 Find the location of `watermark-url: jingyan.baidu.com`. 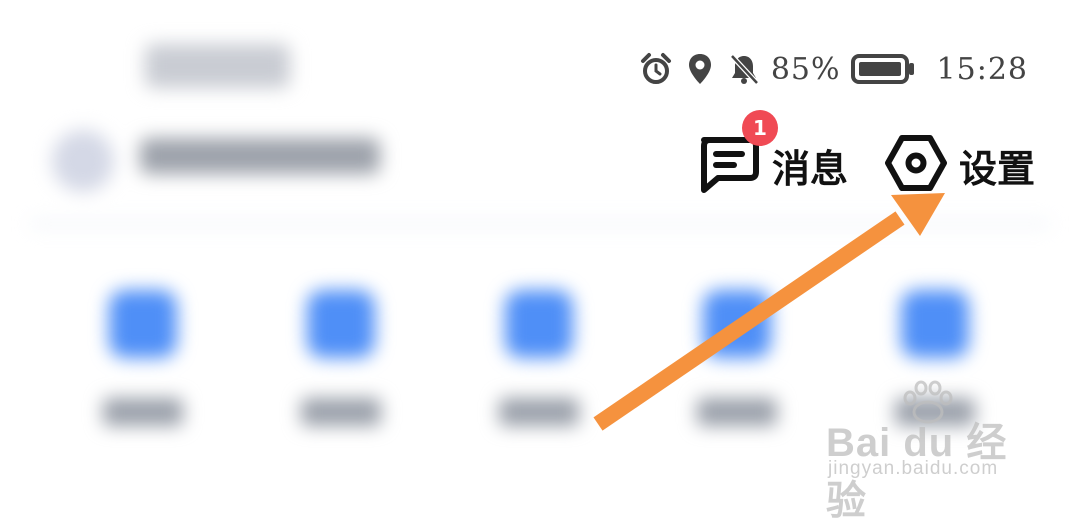

watermark-url: jingyan.baidu.com is located at coordinates (913, 468).